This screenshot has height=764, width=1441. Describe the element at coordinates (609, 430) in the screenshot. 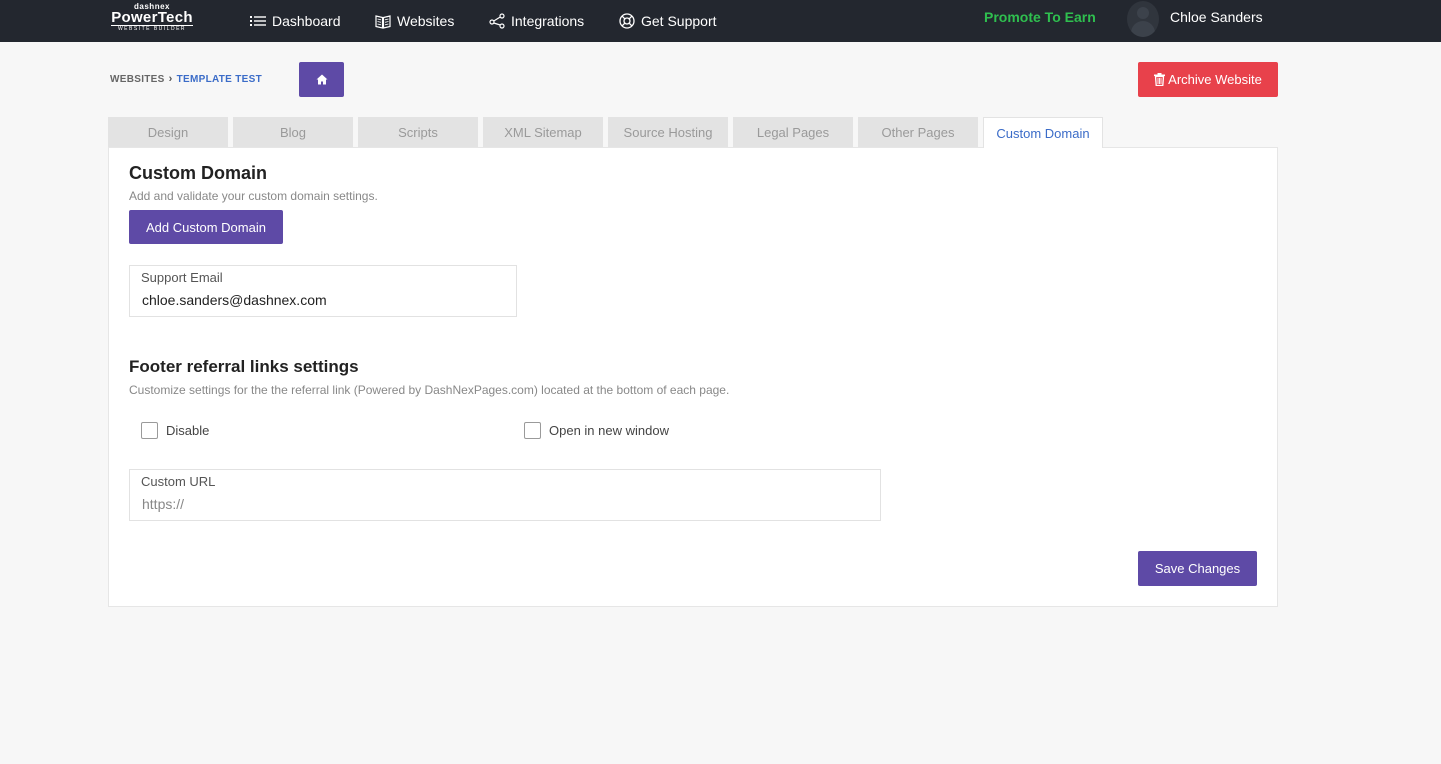

I see `open-new-window-label: Open in new window` at that location.